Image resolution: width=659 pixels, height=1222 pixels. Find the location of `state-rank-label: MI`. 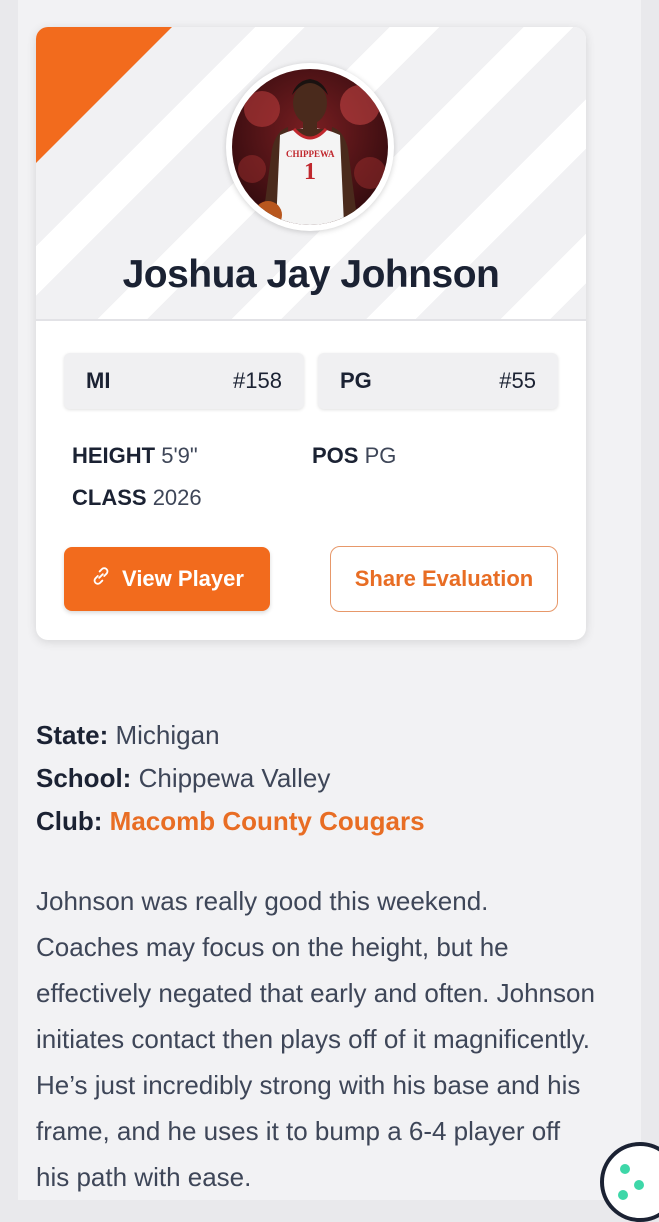

state-rank-label: MI is located at coordinates (98, 380).